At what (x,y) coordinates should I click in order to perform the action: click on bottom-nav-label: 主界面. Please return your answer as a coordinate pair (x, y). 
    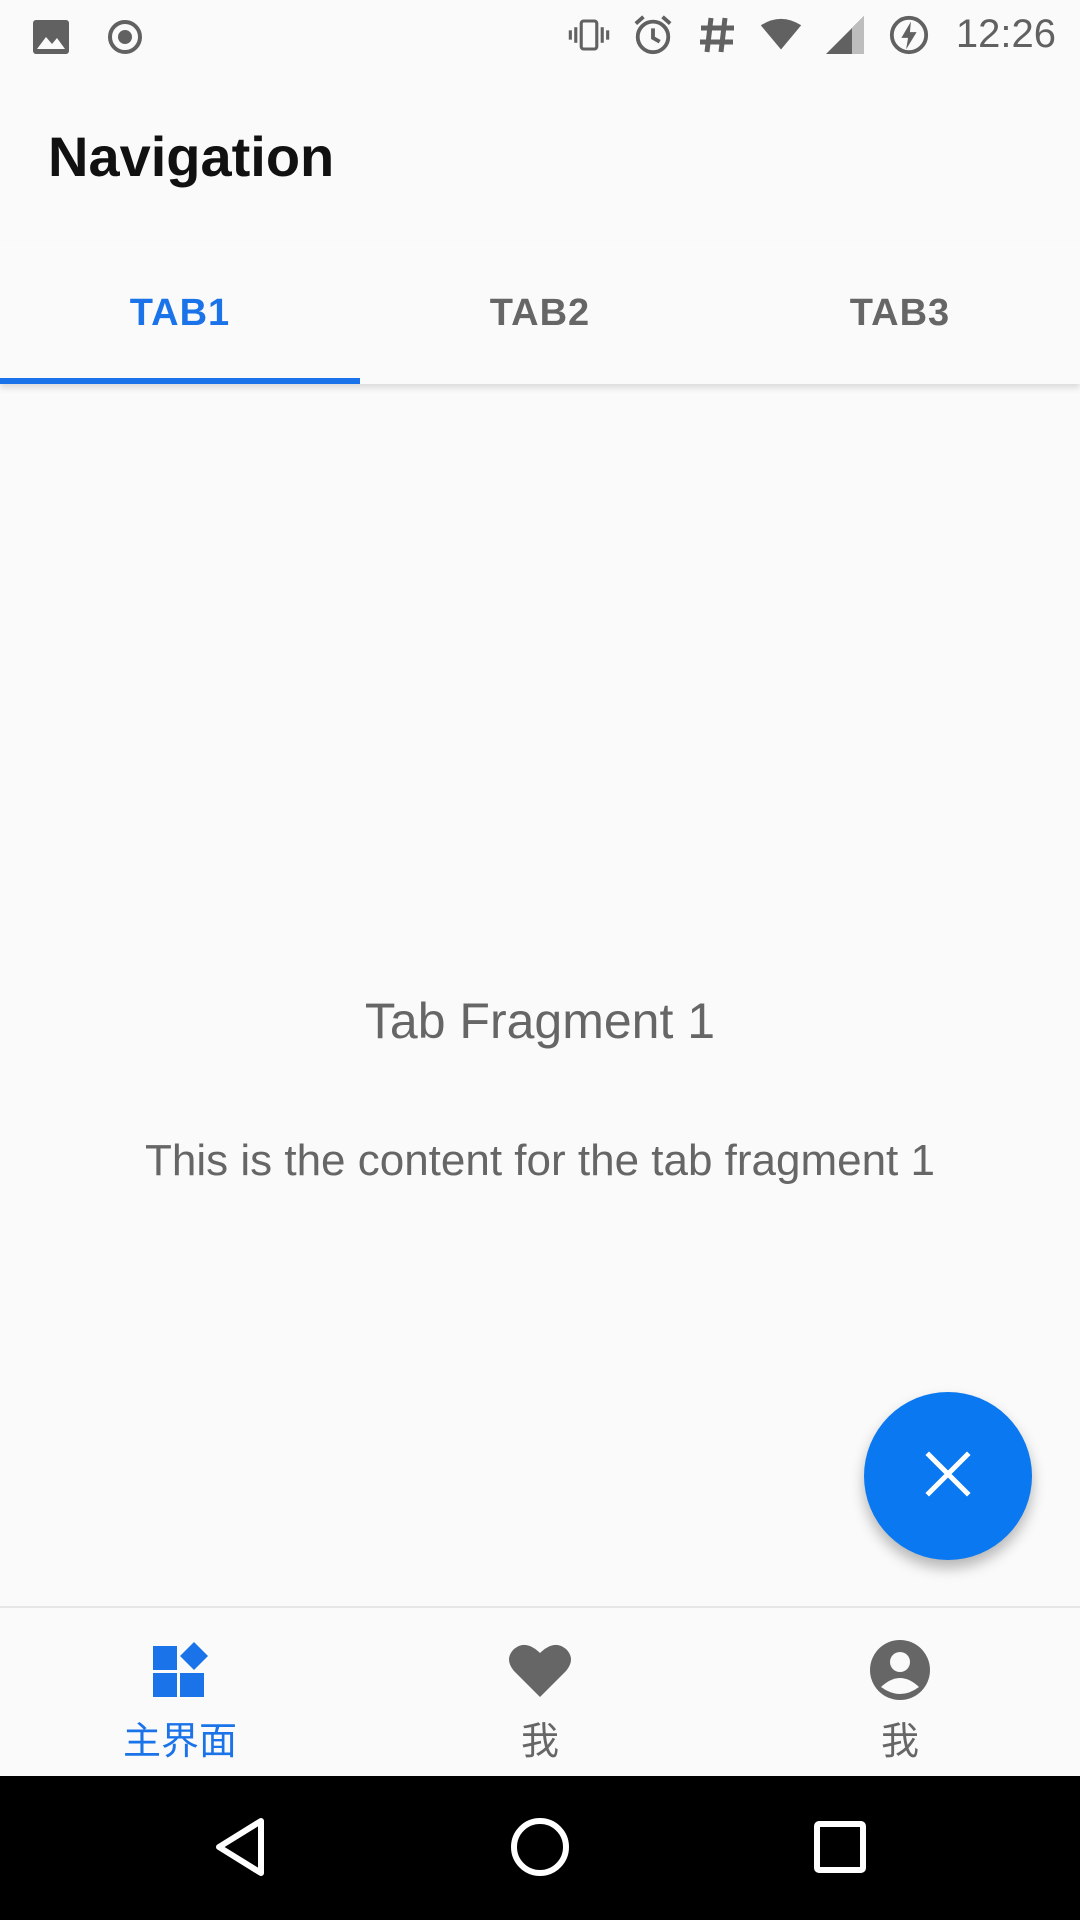
    Looking at the image, I should click on (179, 1742).